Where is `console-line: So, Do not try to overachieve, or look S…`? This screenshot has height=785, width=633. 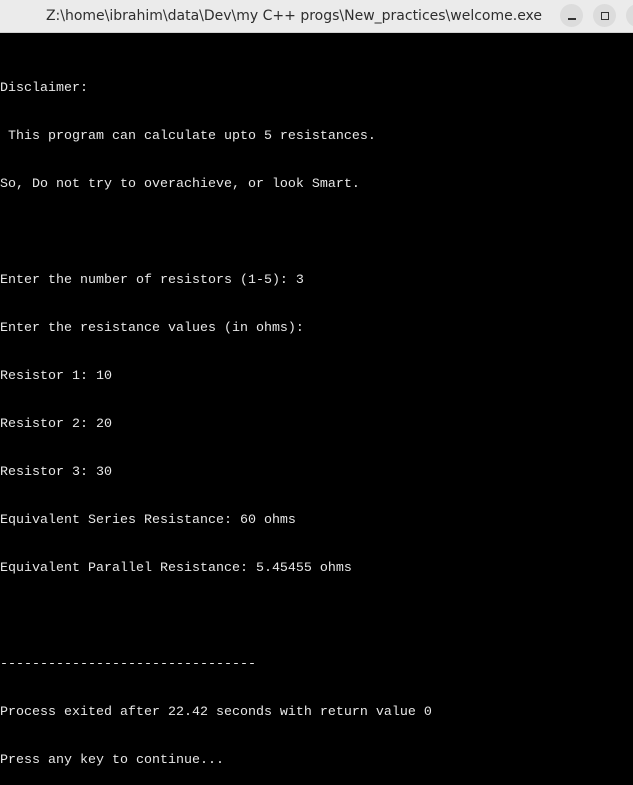
console-line: So, Do not try to overachieve, or look S… is located at coordinates (180, 184).